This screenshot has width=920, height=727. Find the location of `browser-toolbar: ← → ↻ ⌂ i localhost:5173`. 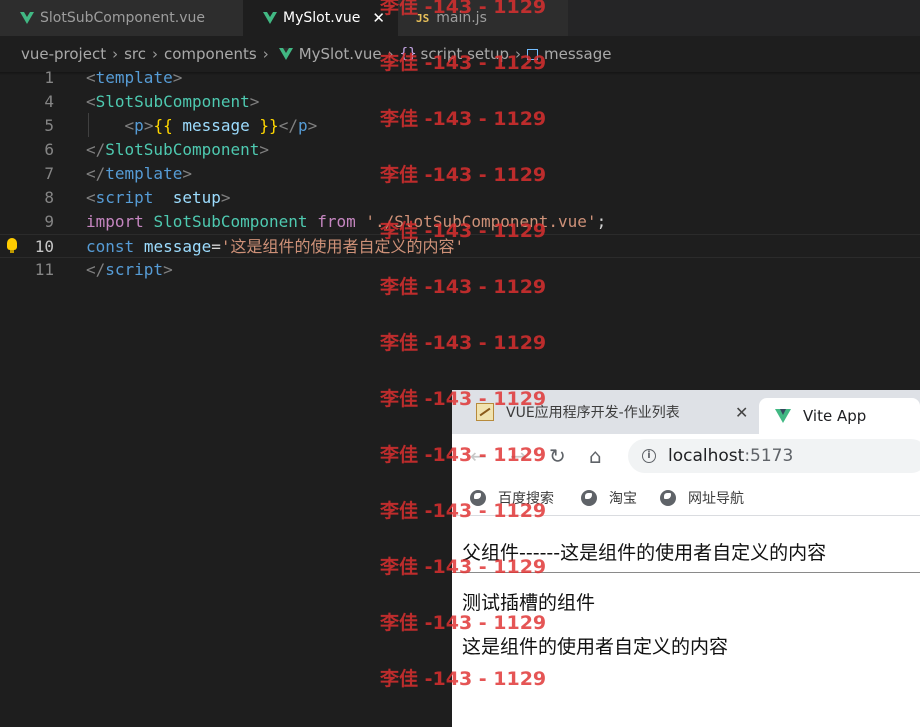

browser-toolbar: ← → ↻ ⌂ i localhost:5173 is located at coordinates (686, 456).